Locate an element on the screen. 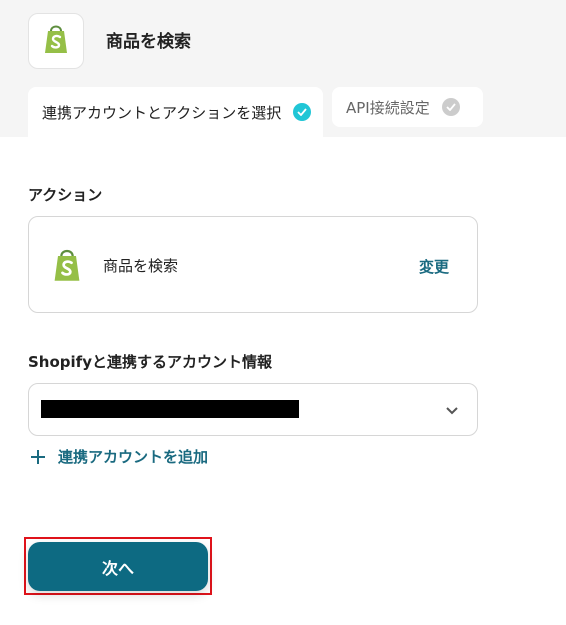 The height and width of the screenshot is (625, 566). next-button: 次へ is located at coordinates (118, 566).